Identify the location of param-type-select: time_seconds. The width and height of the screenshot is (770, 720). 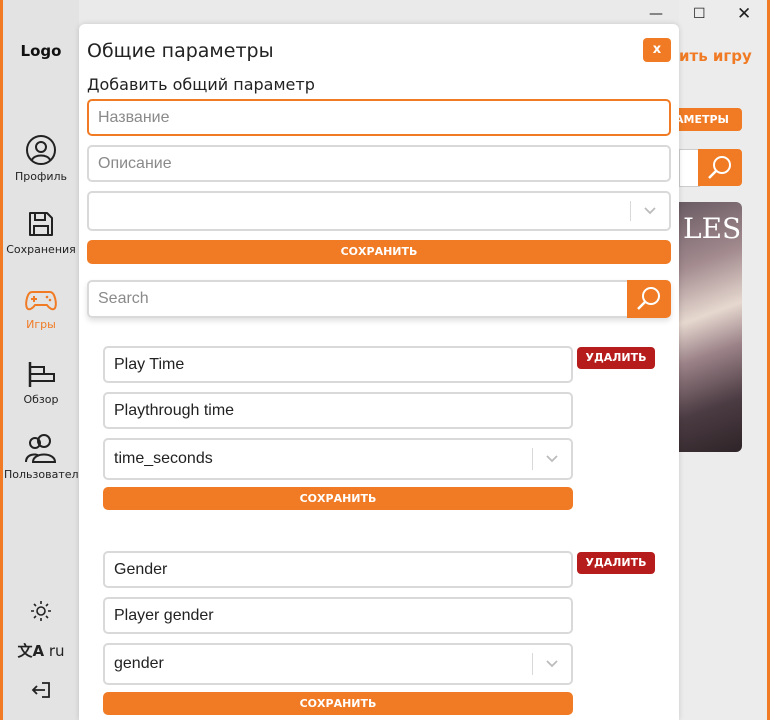
(338, 459).